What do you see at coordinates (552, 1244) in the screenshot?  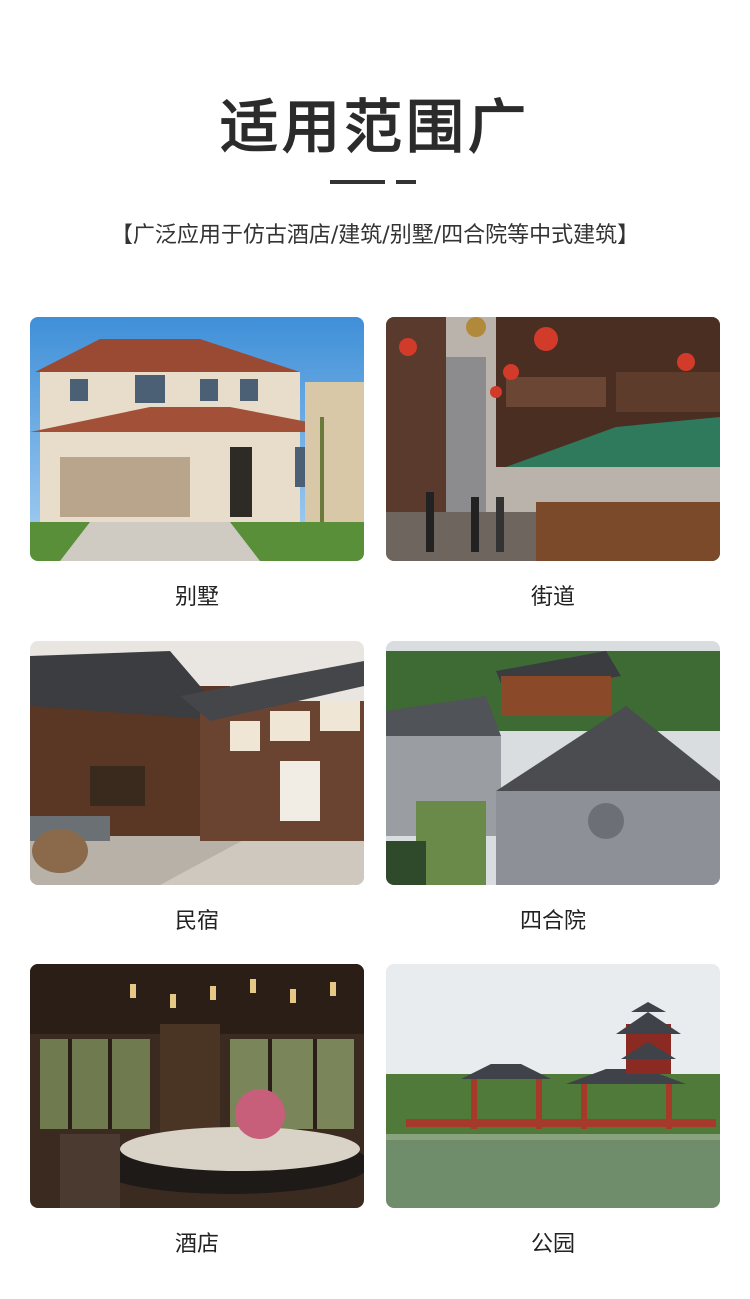 I see `gallery-label-park: 公园` at bounding box center [552, 1244].